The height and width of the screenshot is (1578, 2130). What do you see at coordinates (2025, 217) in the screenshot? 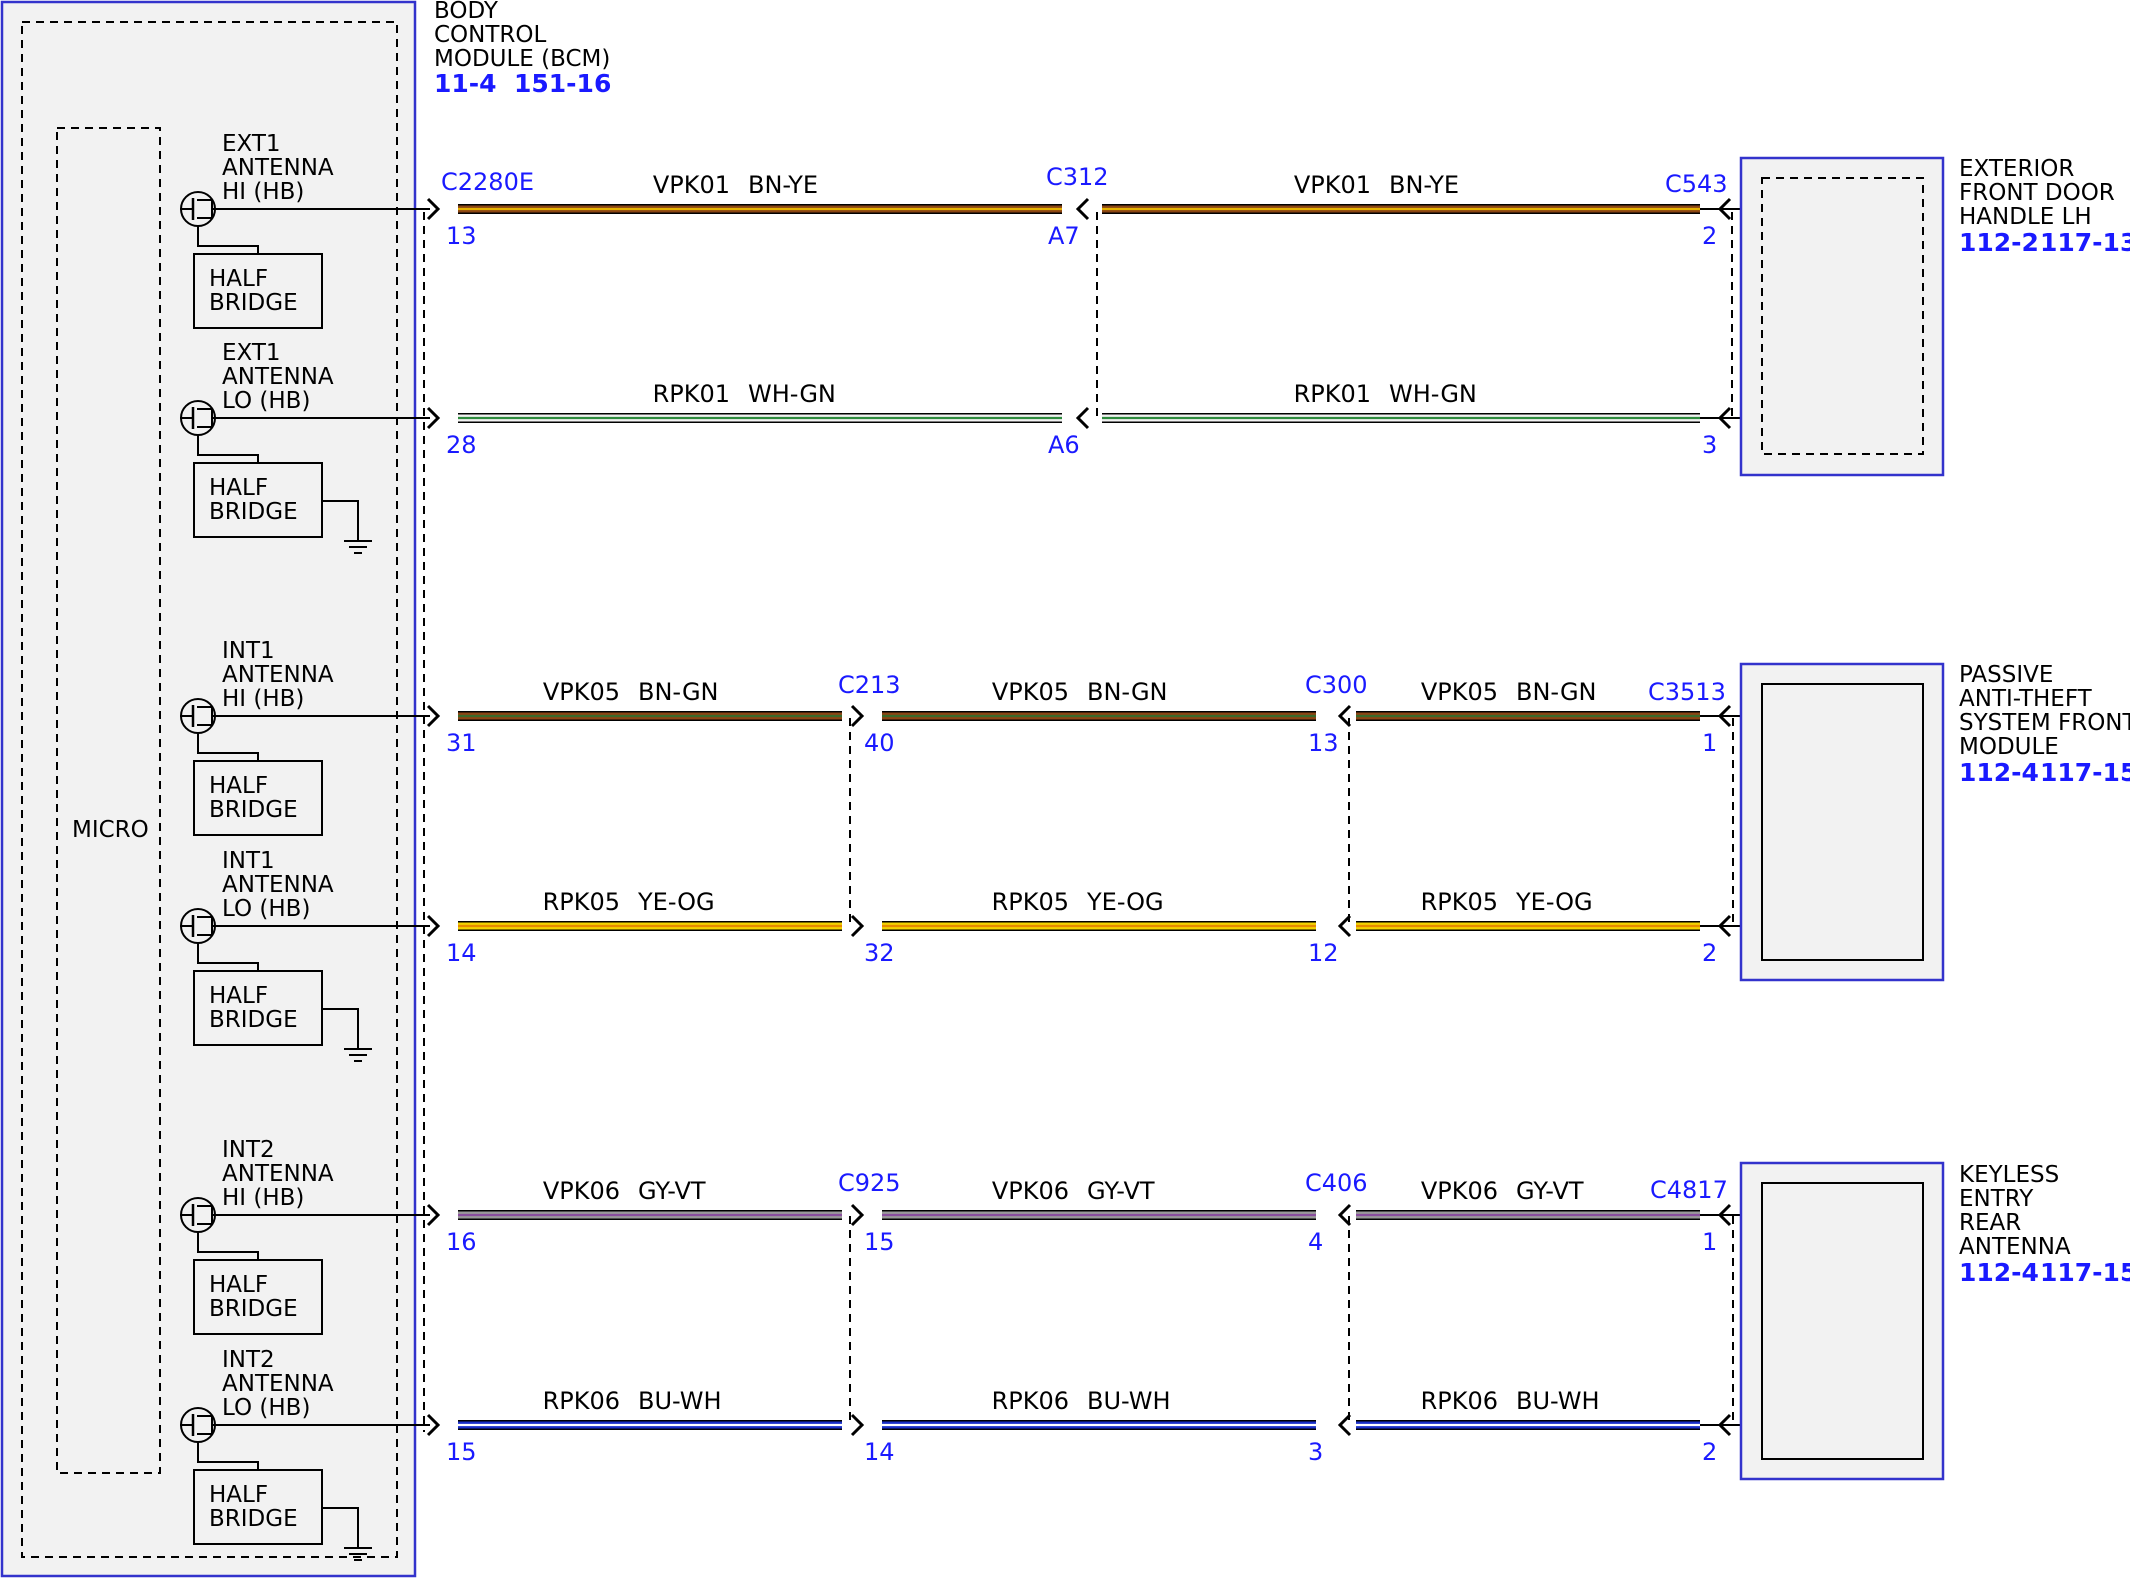
I see `component-label-line-3: HANDLE LH` at bounding box center [2025, 217].